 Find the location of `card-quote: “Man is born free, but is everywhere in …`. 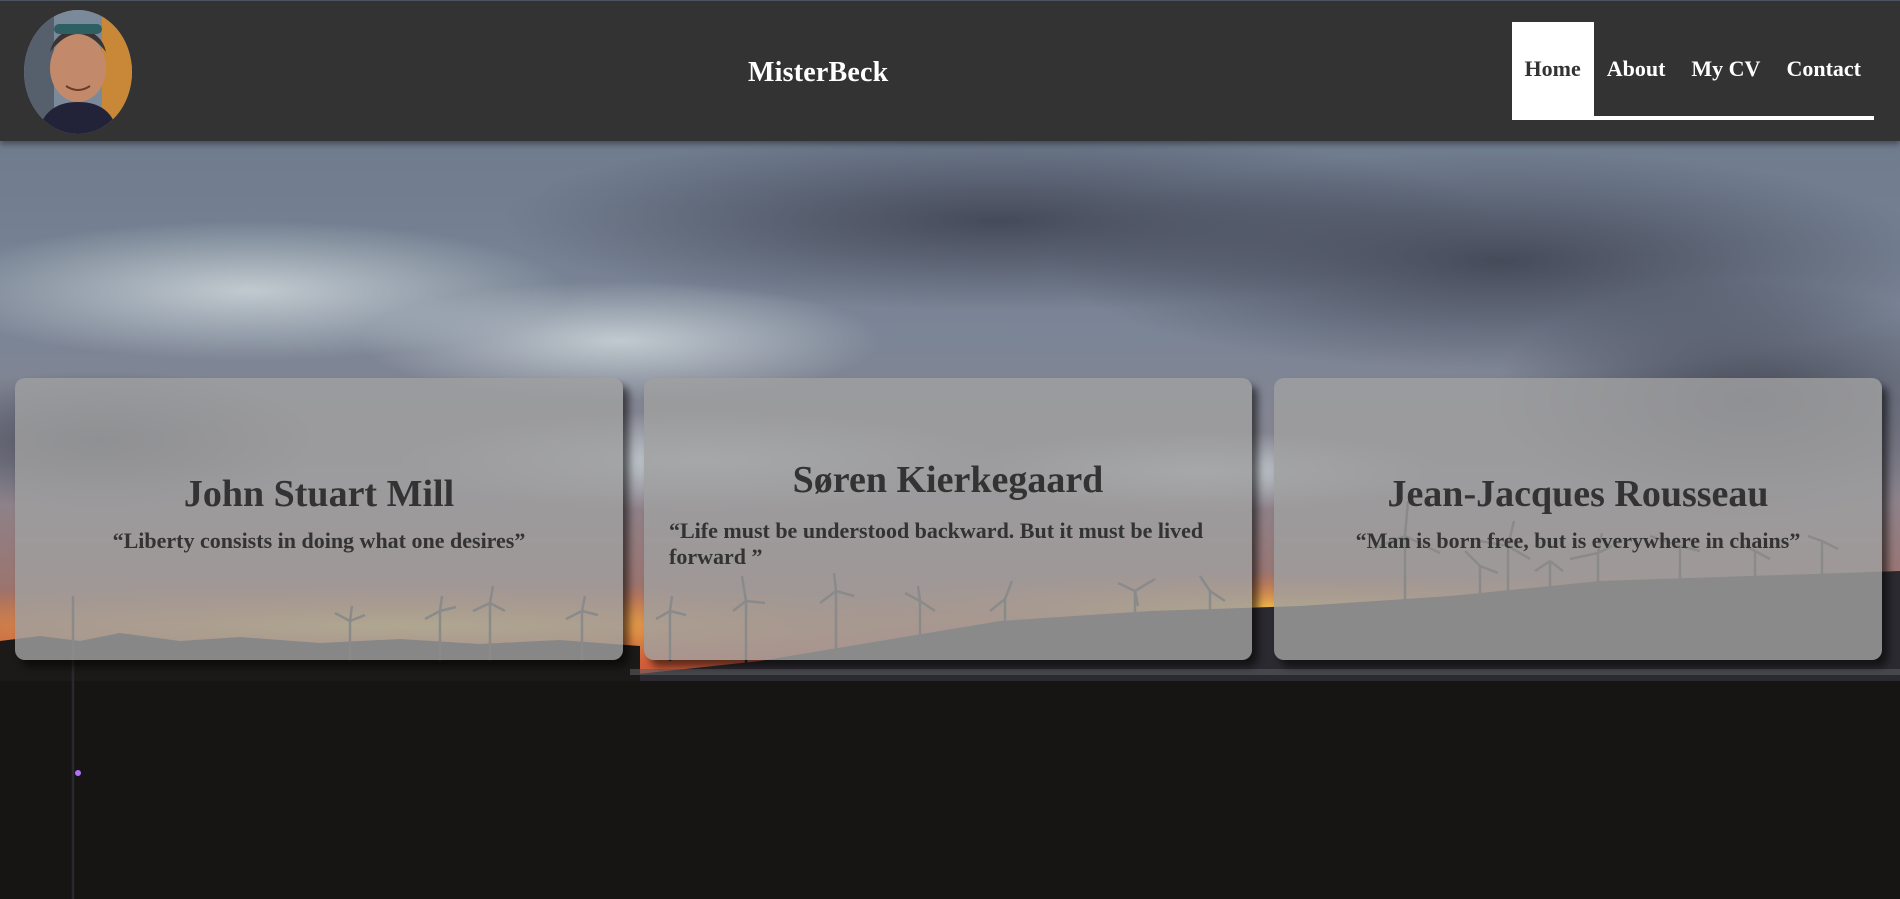

card-quote: “Man is born free, but is everywhere in … is located at coordinates (1578, 540).